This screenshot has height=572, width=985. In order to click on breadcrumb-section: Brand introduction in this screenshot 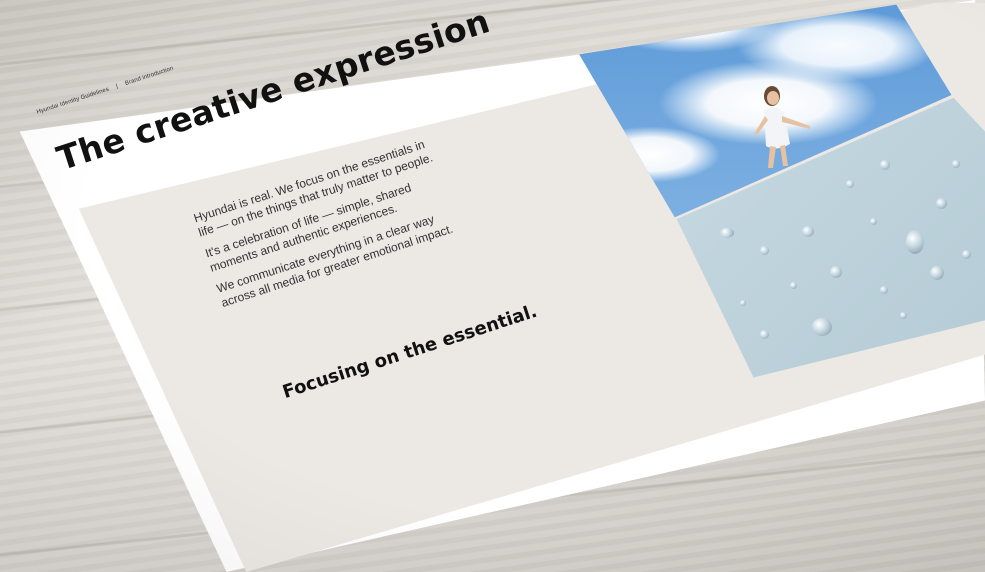, I will do `click(149, 76)`.